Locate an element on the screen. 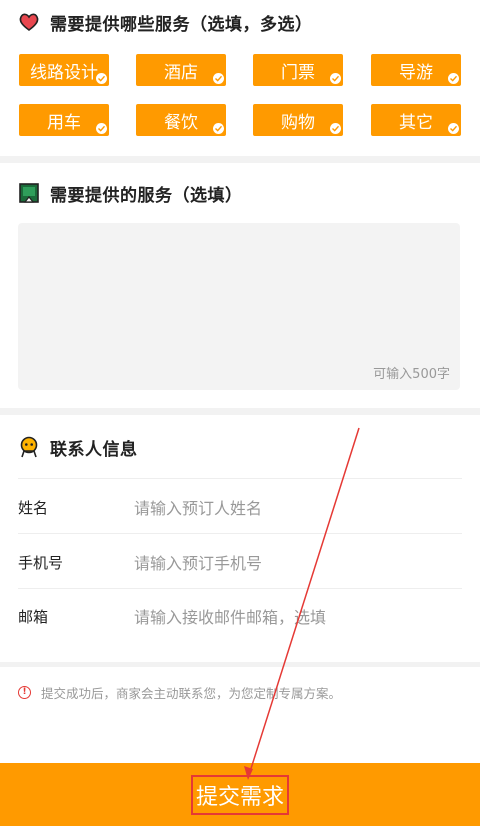 This screenshot has width=480, height=826. name-row: 姓名 请输入预订人姓名 is located at coordinates (240, 507).